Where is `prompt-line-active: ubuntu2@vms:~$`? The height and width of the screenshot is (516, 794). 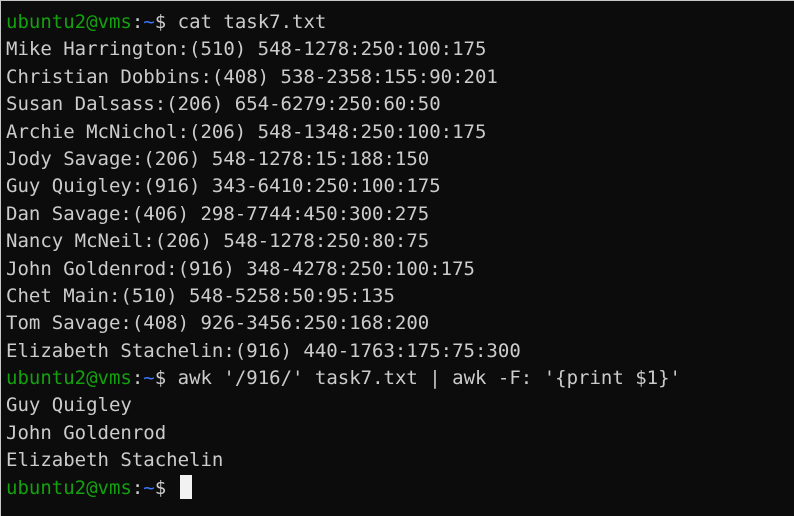 prompt-line-active: ubuntu2@vms:~$ is located at coordinates (400, 488).